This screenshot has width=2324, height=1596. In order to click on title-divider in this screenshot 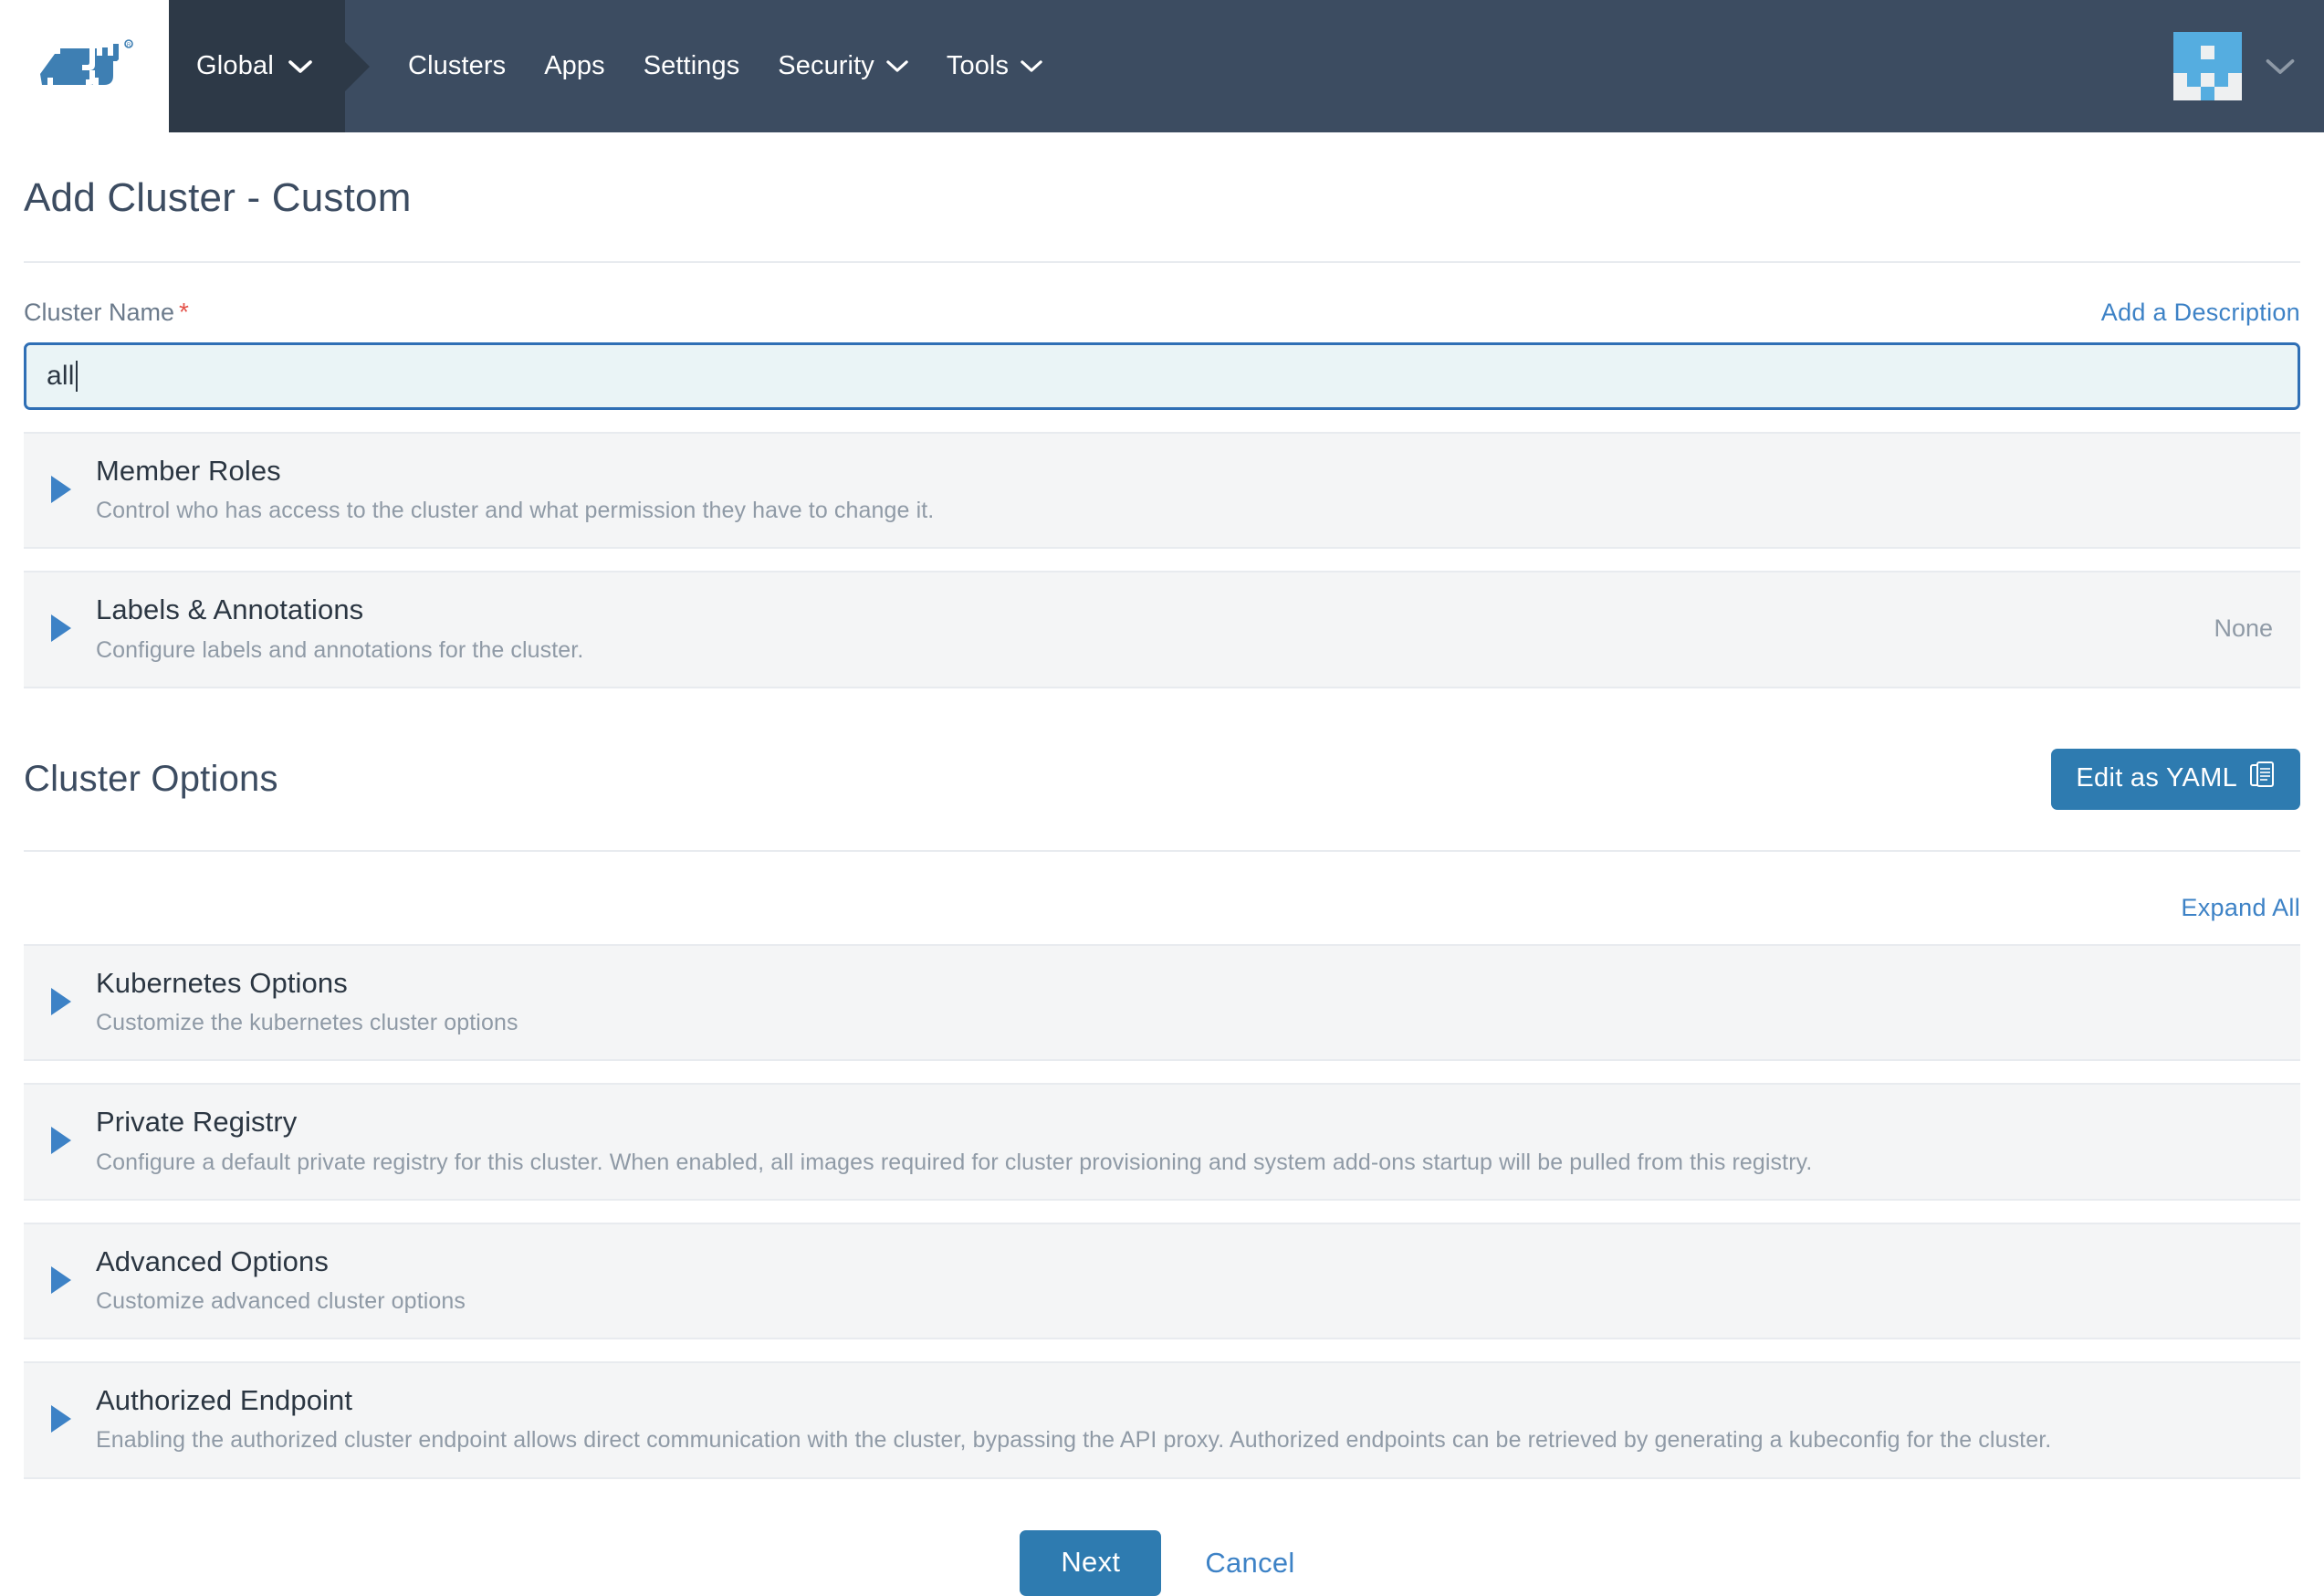, I will do `click(1162, 262)`.